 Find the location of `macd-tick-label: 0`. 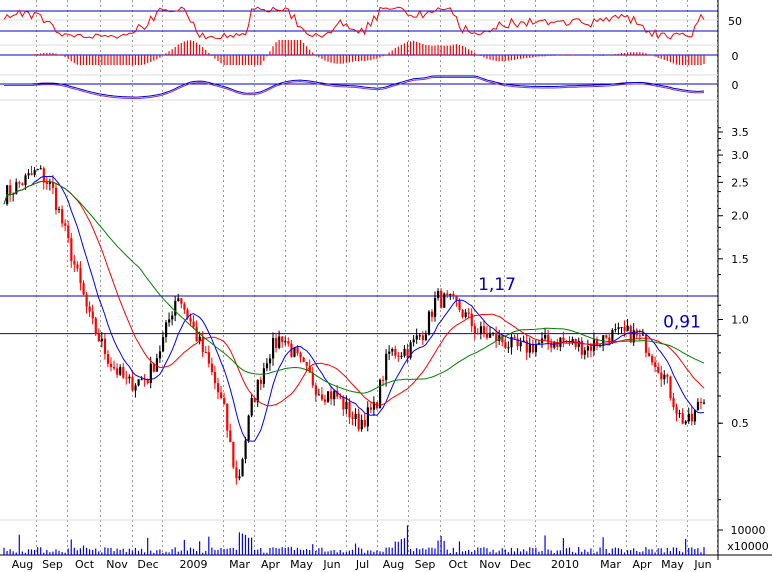

macd-tick-label: 0 is located at coordinates (735, 56).